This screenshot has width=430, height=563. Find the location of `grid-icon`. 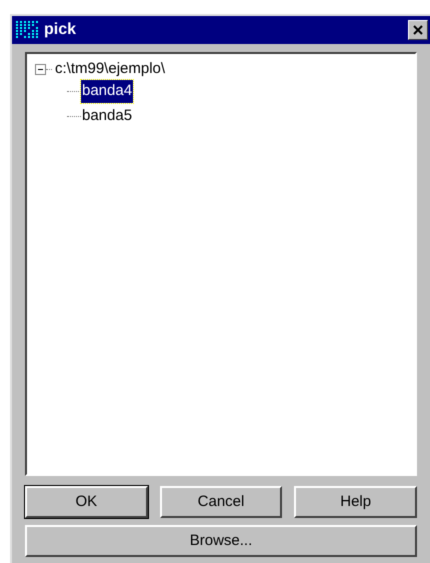

grid-icon is located at coordinates (27, 30).